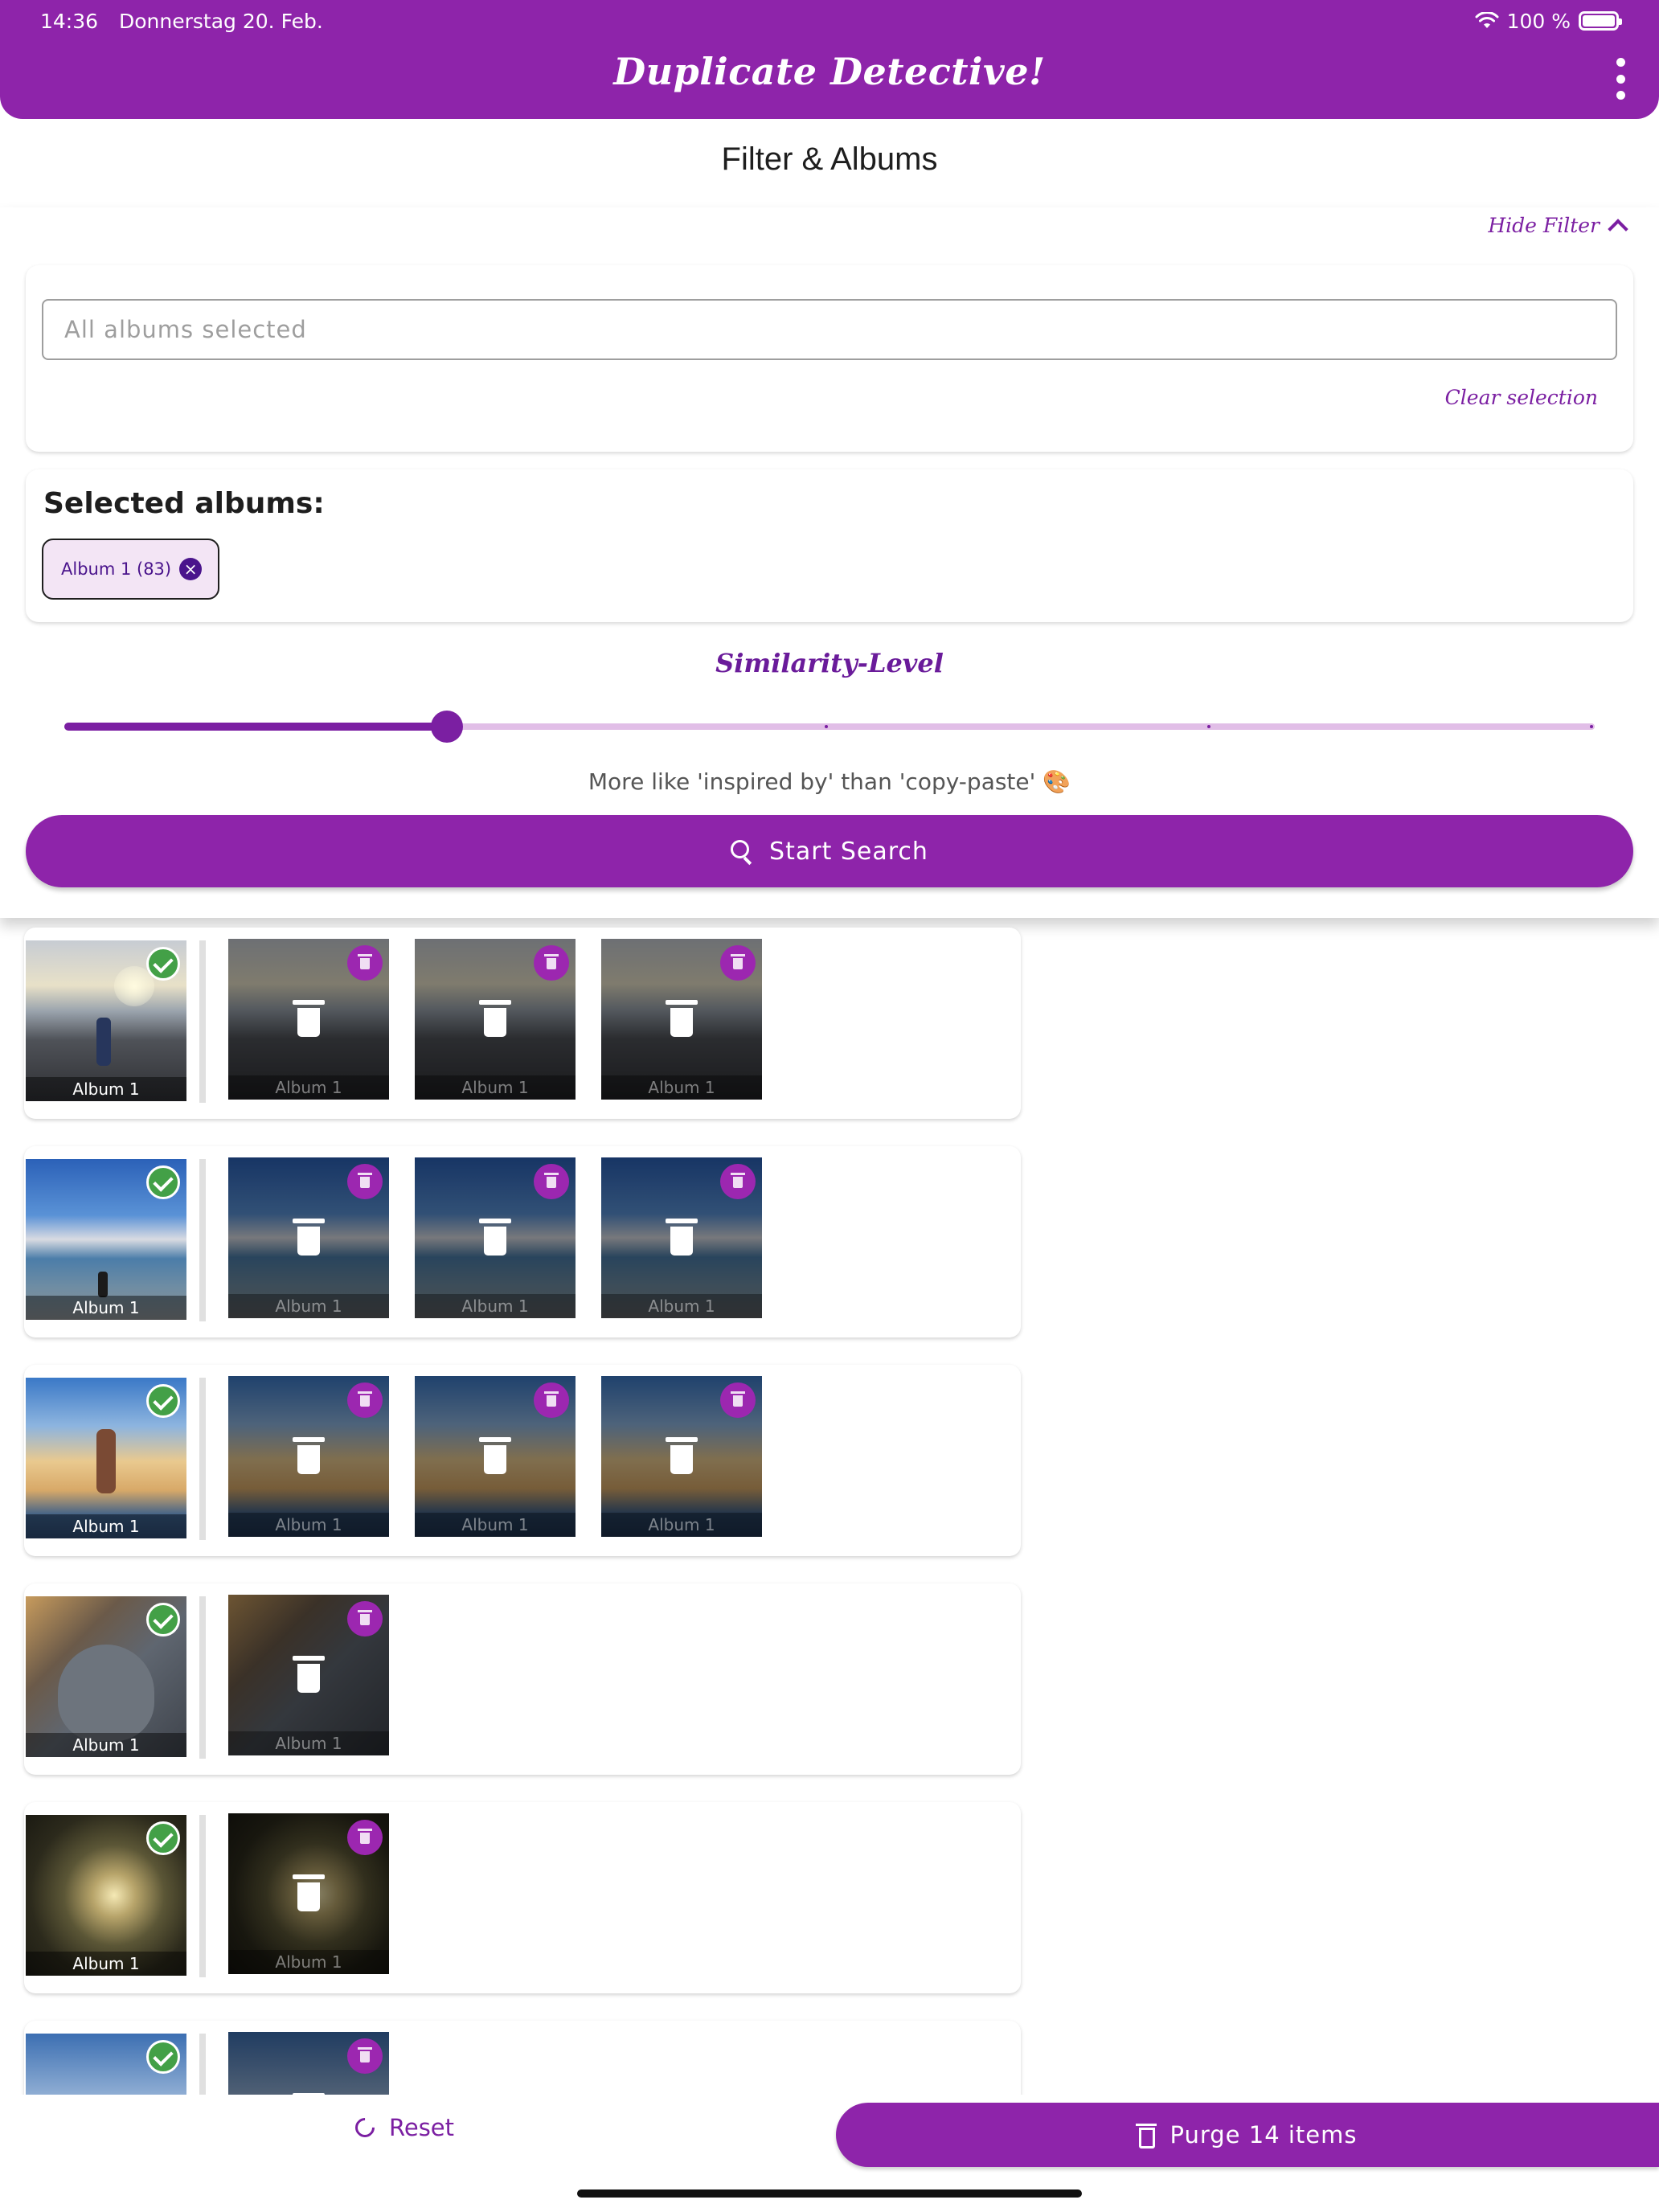 The image size is (1659, 2212). What do you see at coordinates (1263, 2135) in the screenshot?
I see `purge-label: Purge 14 items` at bounding box center [1263, 2135].